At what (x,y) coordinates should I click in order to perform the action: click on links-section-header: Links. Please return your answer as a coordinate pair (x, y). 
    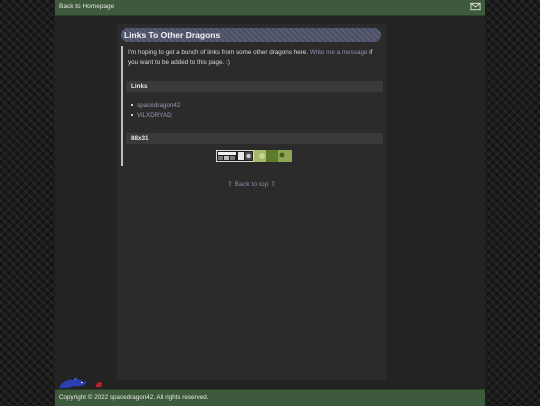
    Looking at the image, I should click on (254, 86).